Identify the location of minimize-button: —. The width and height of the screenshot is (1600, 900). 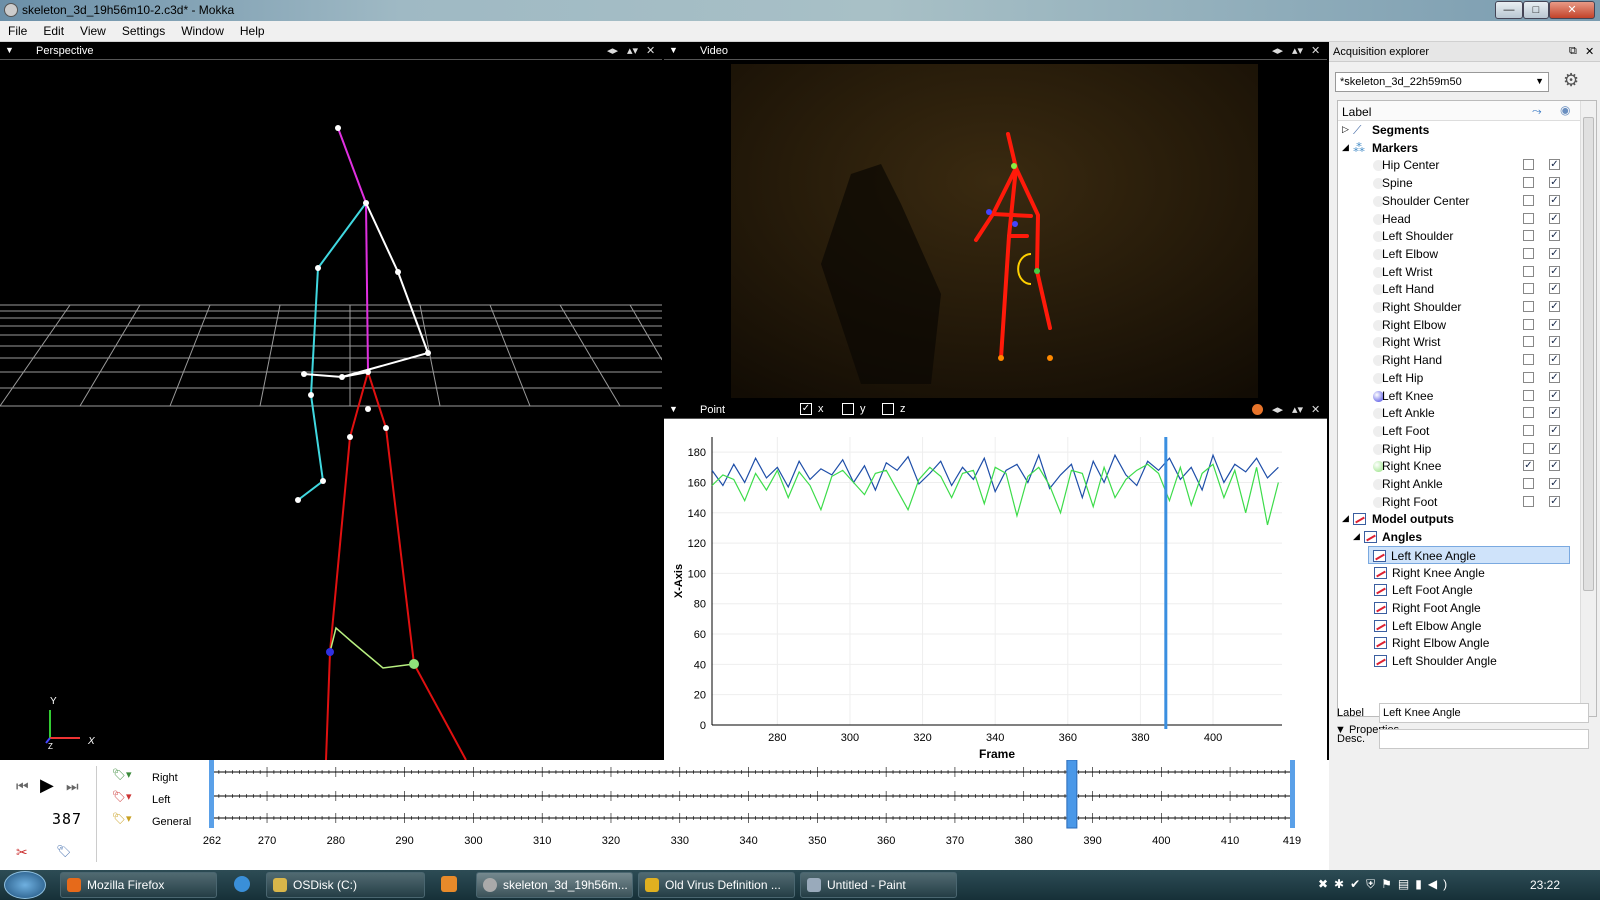
(1509, 10).